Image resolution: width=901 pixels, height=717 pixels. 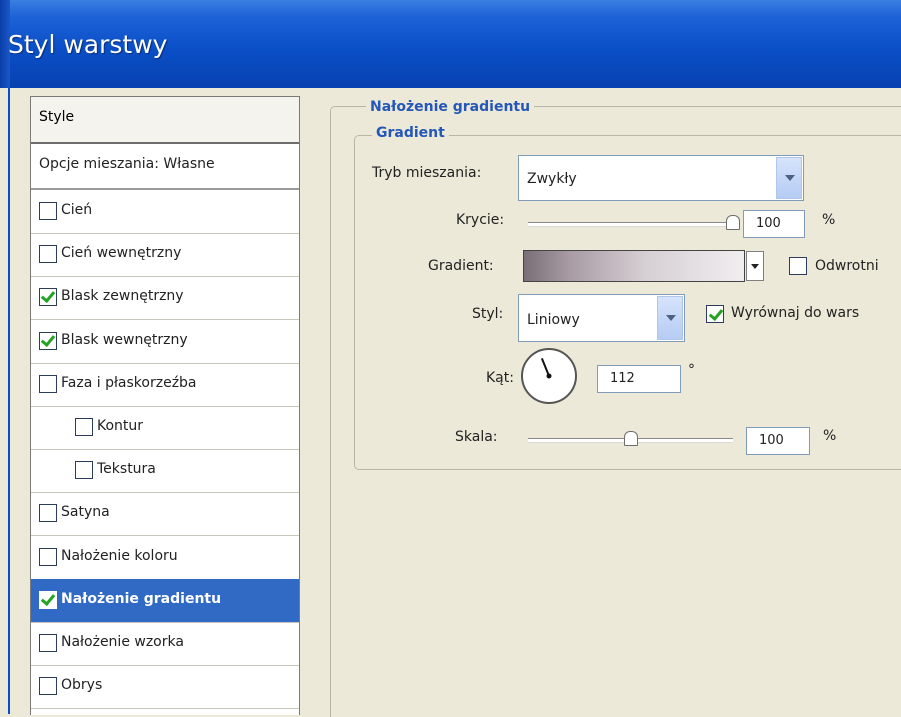 I want to click on scale-unit: %, so click(x=830, y=436).